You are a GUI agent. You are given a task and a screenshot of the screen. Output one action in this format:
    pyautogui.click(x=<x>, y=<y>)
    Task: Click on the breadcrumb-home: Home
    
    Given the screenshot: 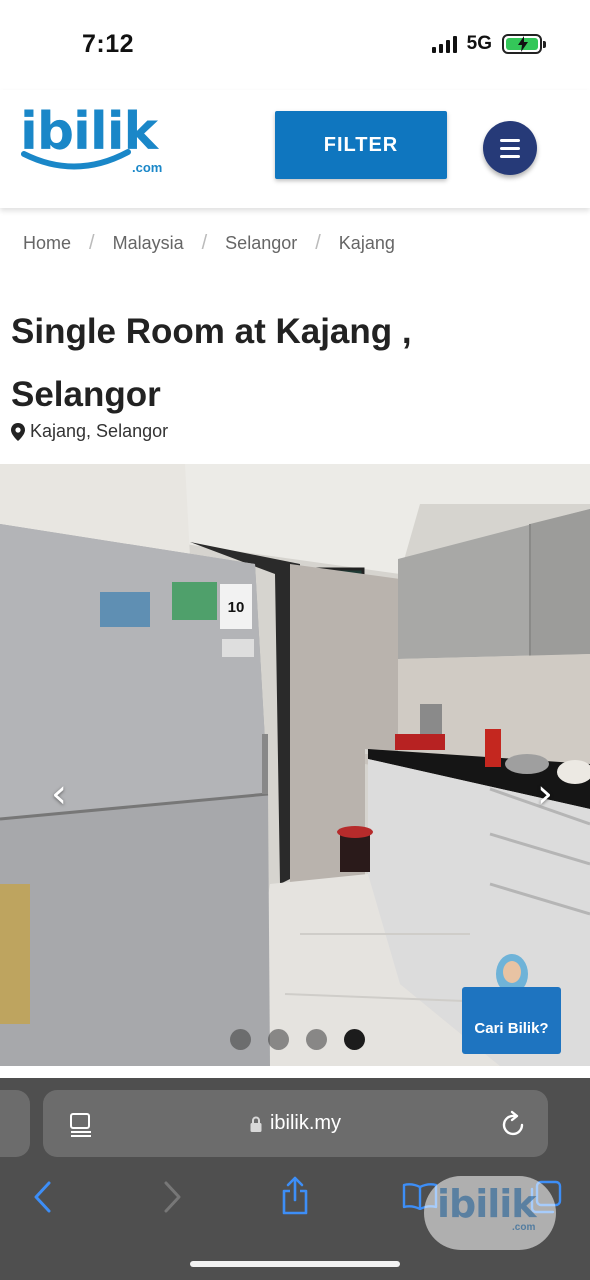 What is the action you would take?
    pyautogui.click(x=47, y=243)
    